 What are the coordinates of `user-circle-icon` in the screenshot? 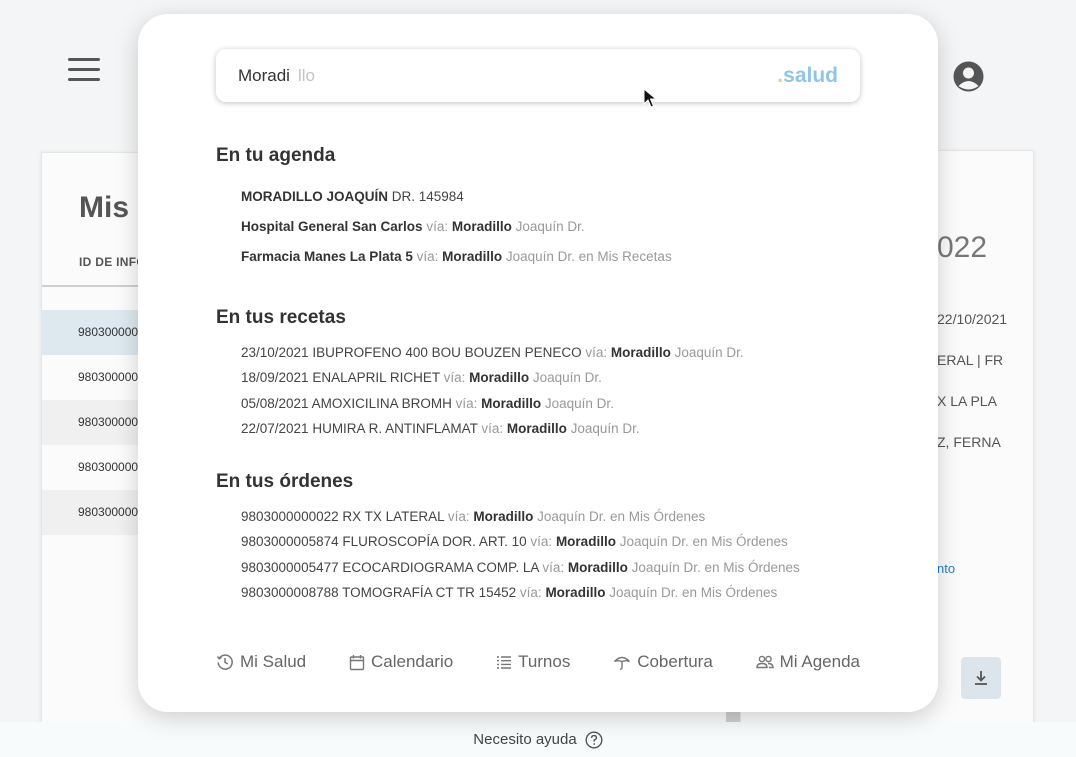 It's located at (968, 76).